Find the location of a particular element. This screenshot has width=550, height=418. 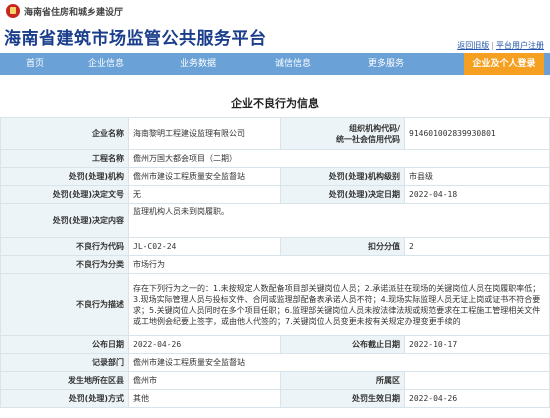

behavior-code-value: JL-C02-24 is located at coordinates (204, 246).